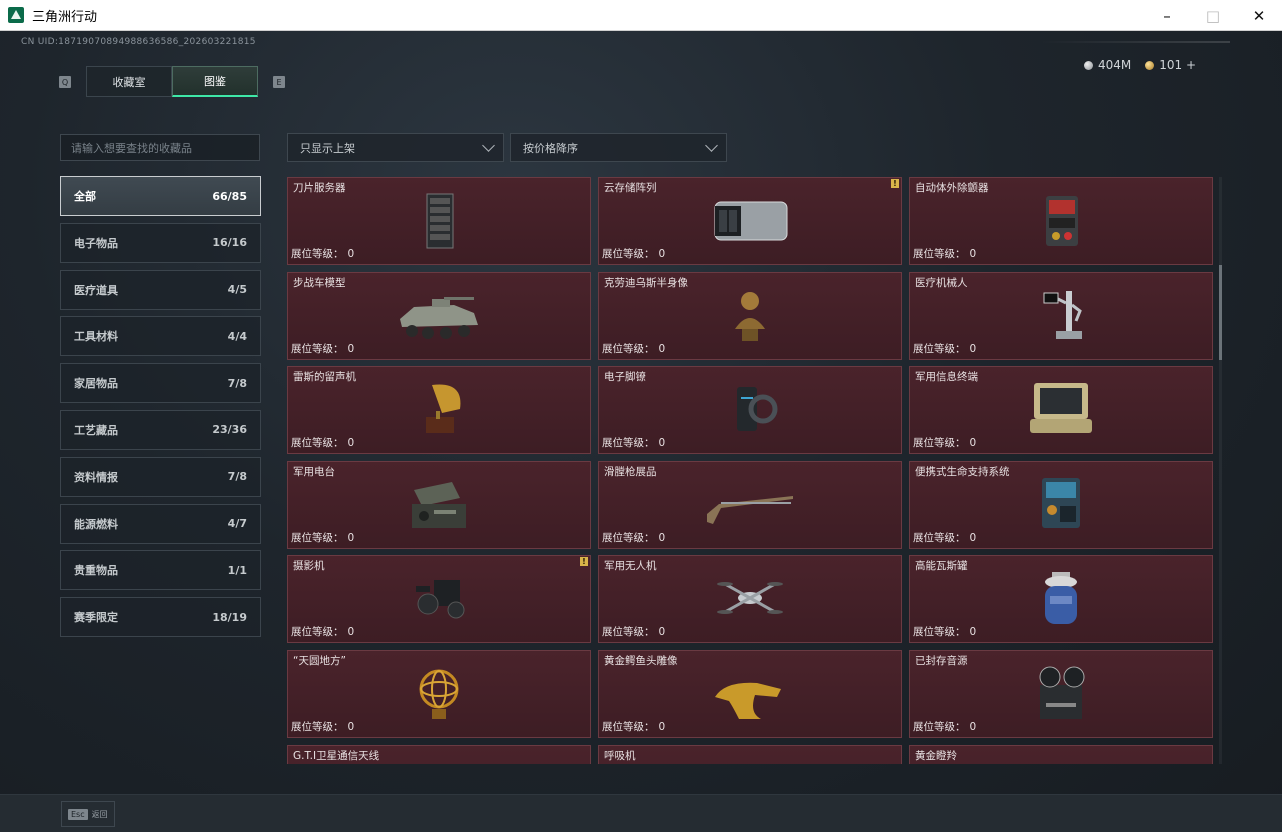  What do you see at coordinates (160, 336) in the screenshot?
I see `category-item: 工具材料 4/4` at bounding box center [160, 336].